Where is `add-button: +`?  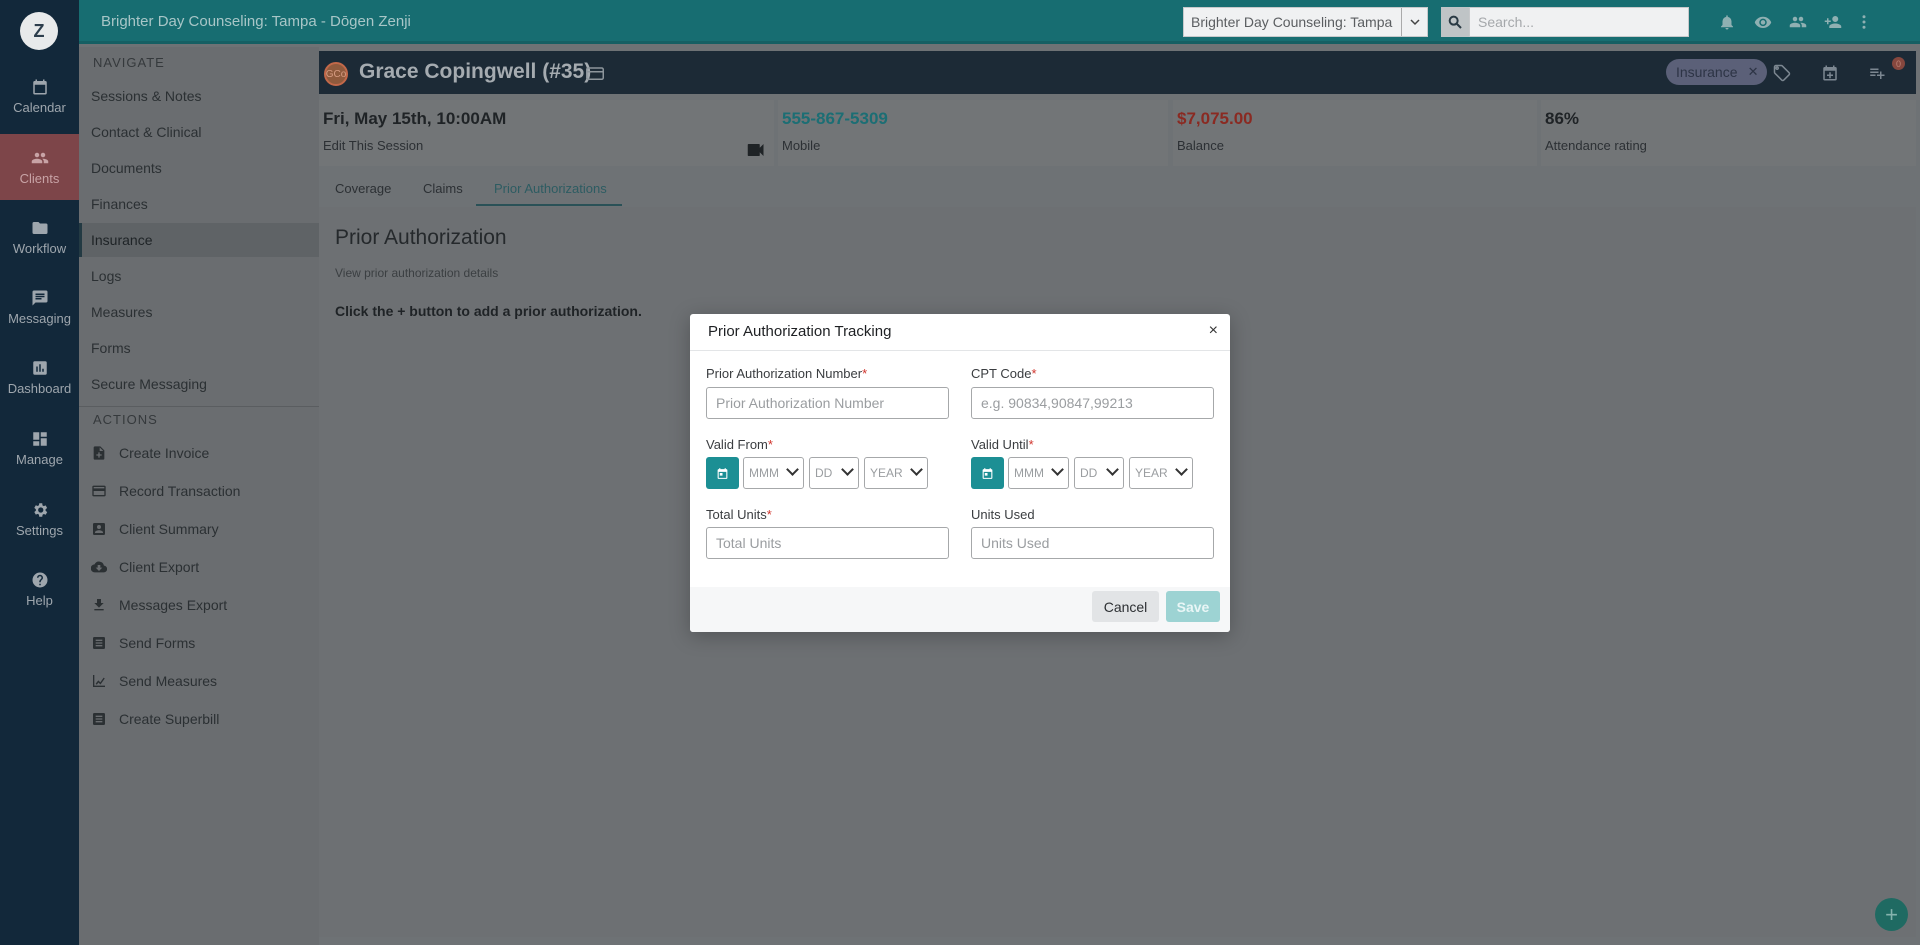 add-button: + is located at coordinates (1891, 914).